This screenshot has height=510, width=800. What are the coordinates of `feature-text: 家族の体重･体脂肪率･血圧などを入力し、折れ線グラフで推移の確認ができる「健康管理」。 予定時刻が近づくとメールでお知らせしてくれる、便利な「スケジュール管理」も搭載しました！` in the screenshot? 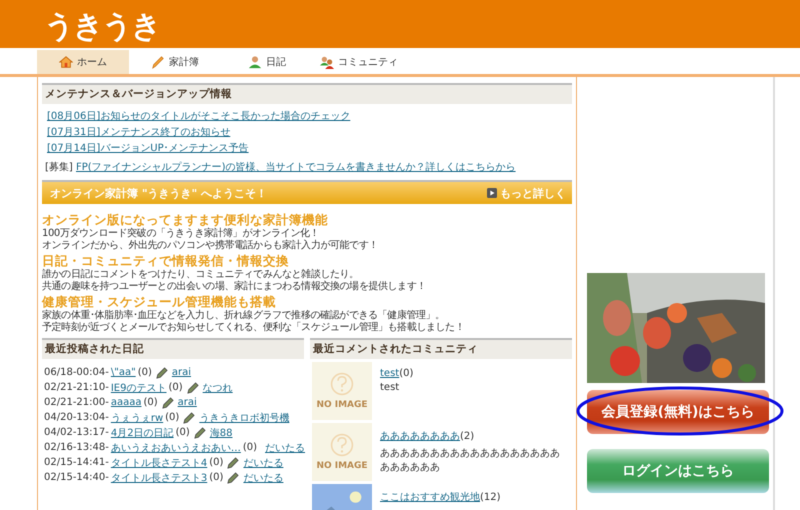 It's located at (254, 322).